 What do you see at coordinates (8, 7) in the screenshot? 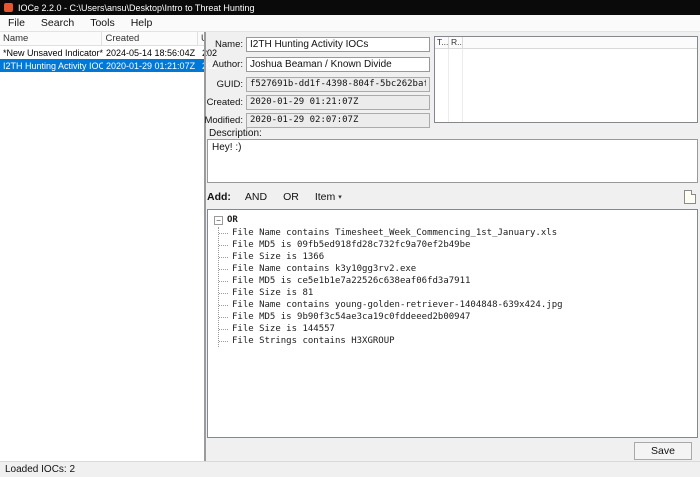
I see `app-icon` at bounding box center [8, 7].